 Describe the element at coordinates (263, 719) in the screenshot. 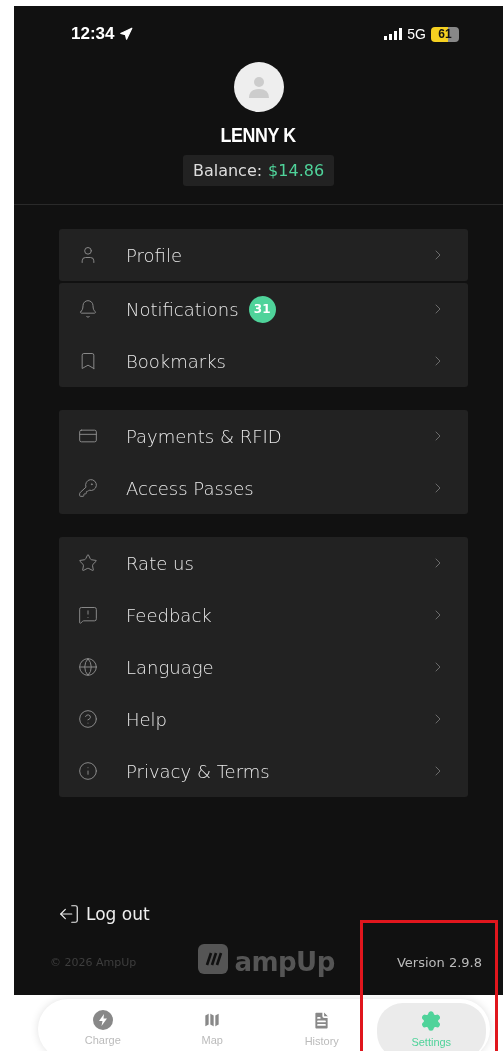

I see `menu-item: Help` at that location.